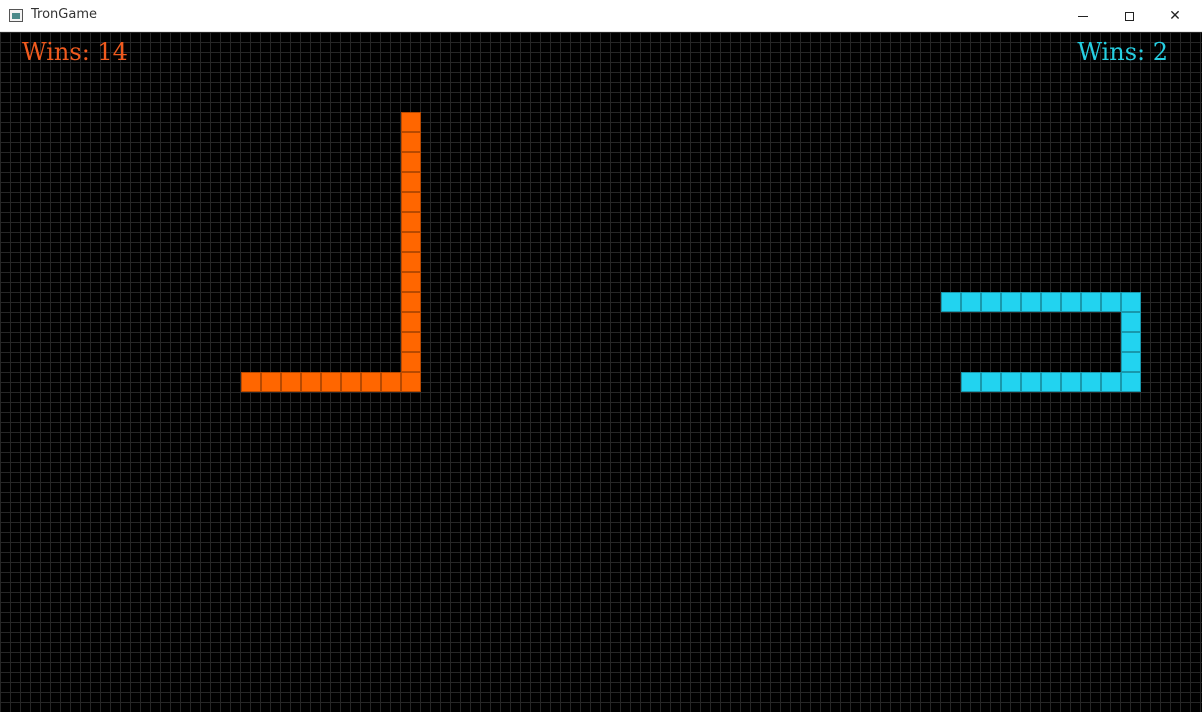 This screenshot has width=1202, height=712. What do you see at coordinates (601, 16) in the screenshot?
I see `title-bar: TronGame ✕` at bounding box center [601, 16].